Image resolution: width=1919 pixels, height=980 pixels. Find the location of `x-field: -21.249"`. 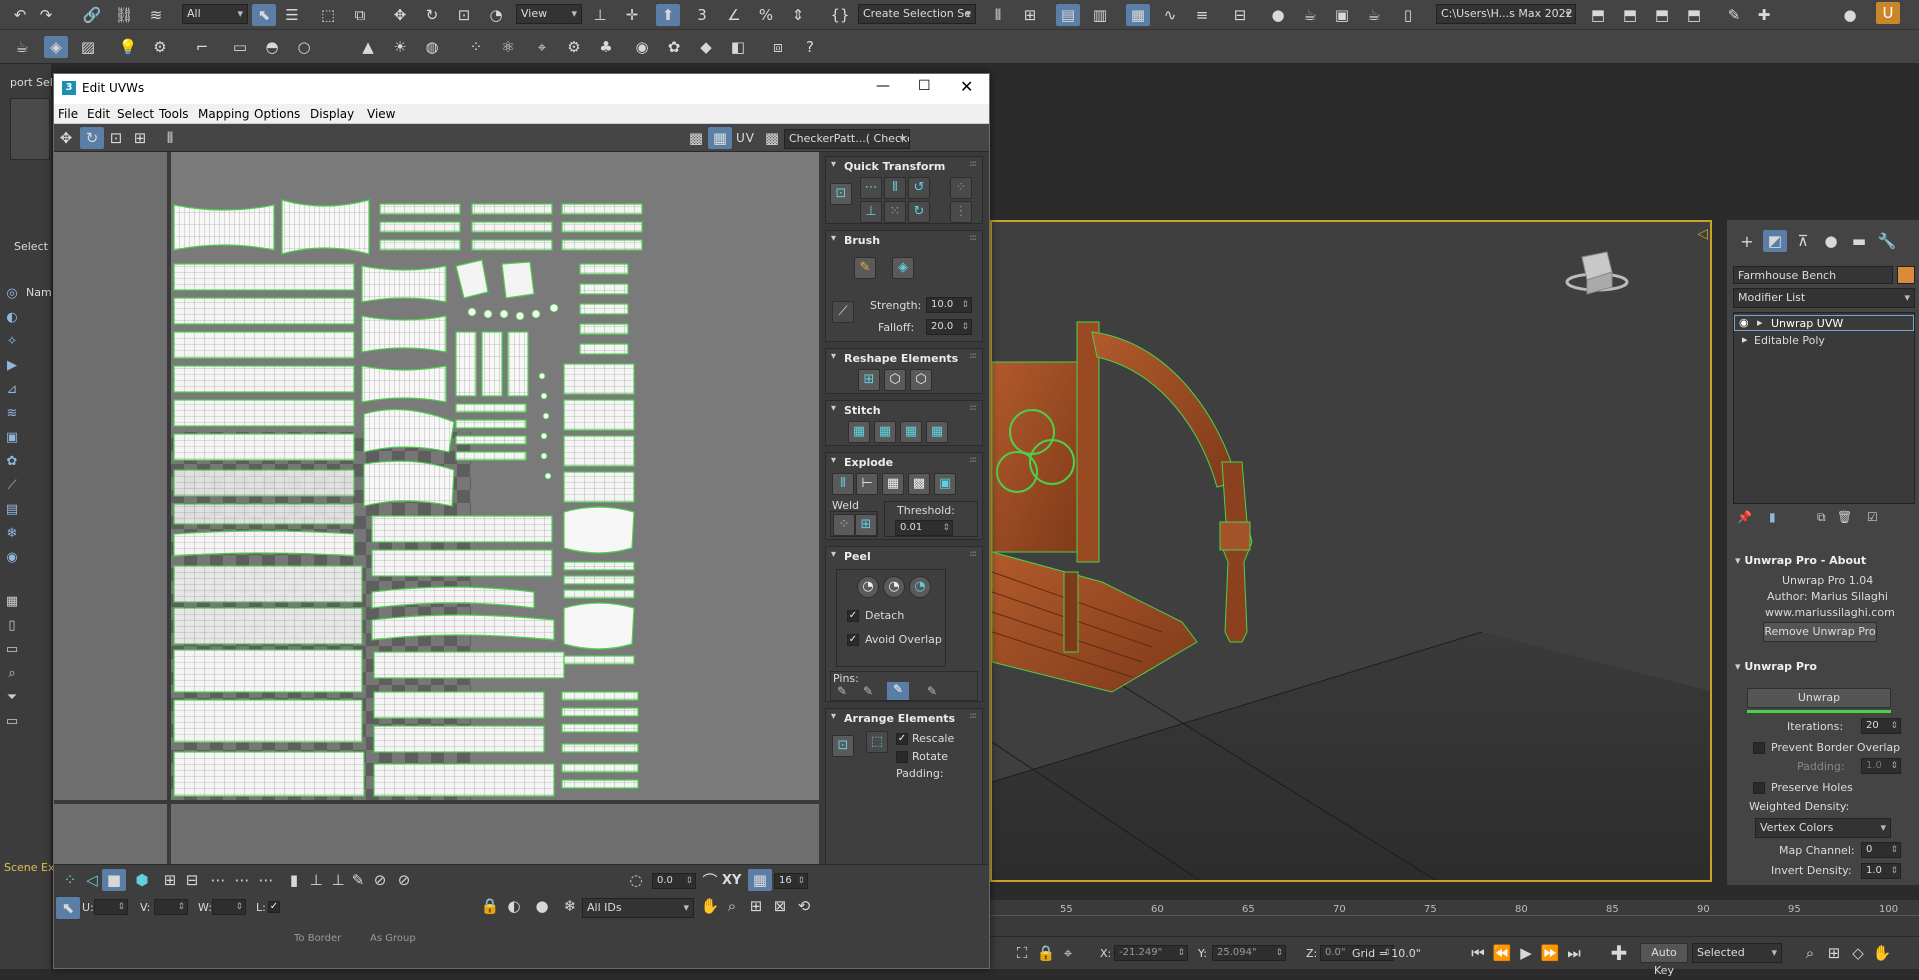

x-field: -21.249" is located at coordinates (1151, 953).